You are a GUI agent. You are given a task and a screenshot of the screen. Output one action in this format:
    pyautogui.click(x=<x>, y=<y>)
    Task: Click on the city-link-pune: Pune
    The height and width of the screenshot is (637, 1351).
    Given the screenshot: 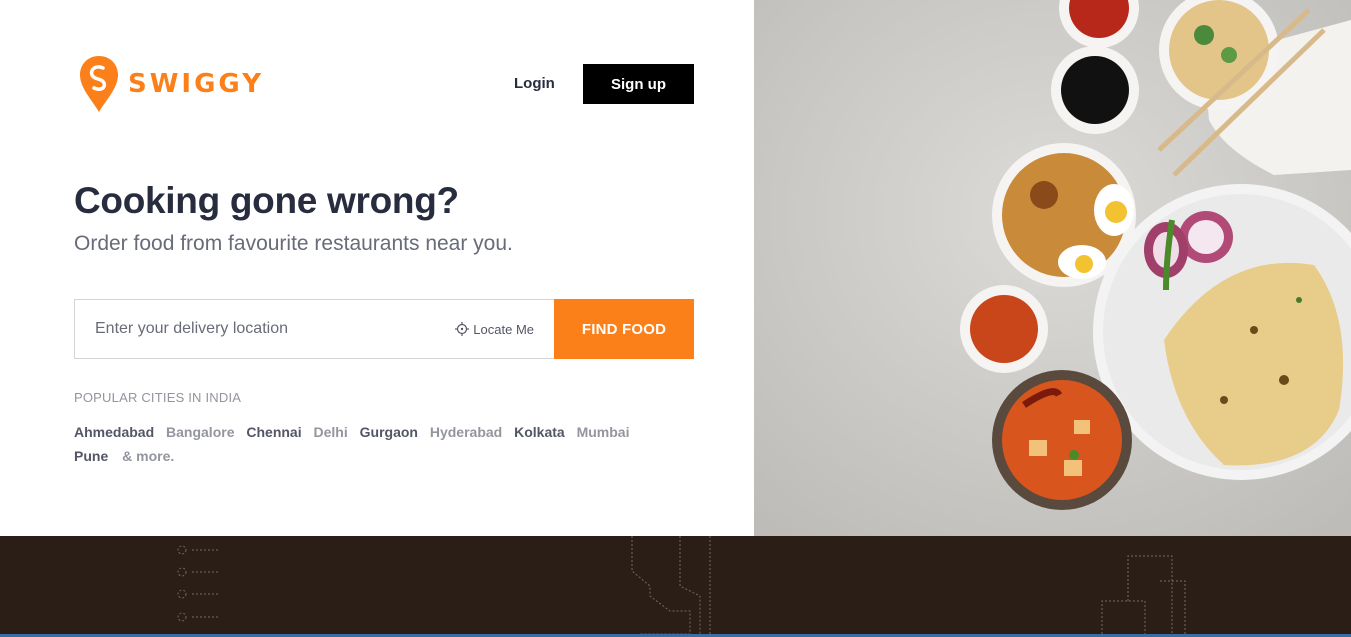 What is the action you would take?
    pyautogui.click(x=91, y=456)
    